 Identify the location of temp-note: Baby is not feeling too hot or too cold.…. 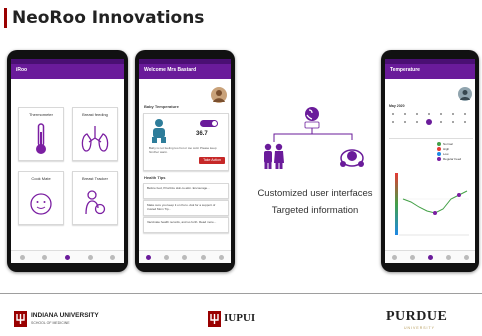
(183, 150).